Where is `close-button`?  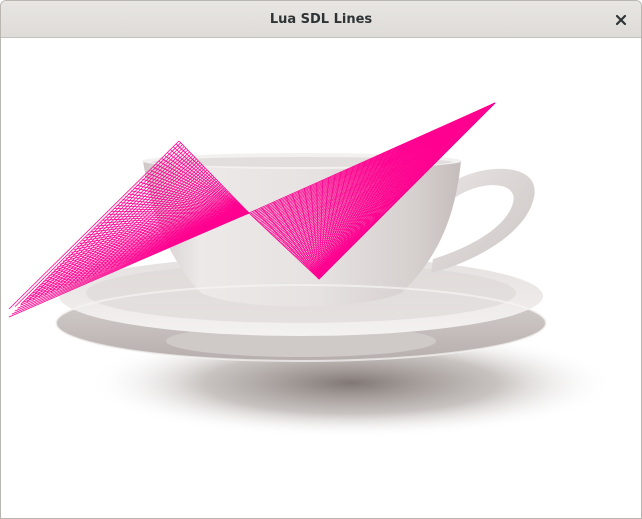 close-button is located at coordinates (621, 20).